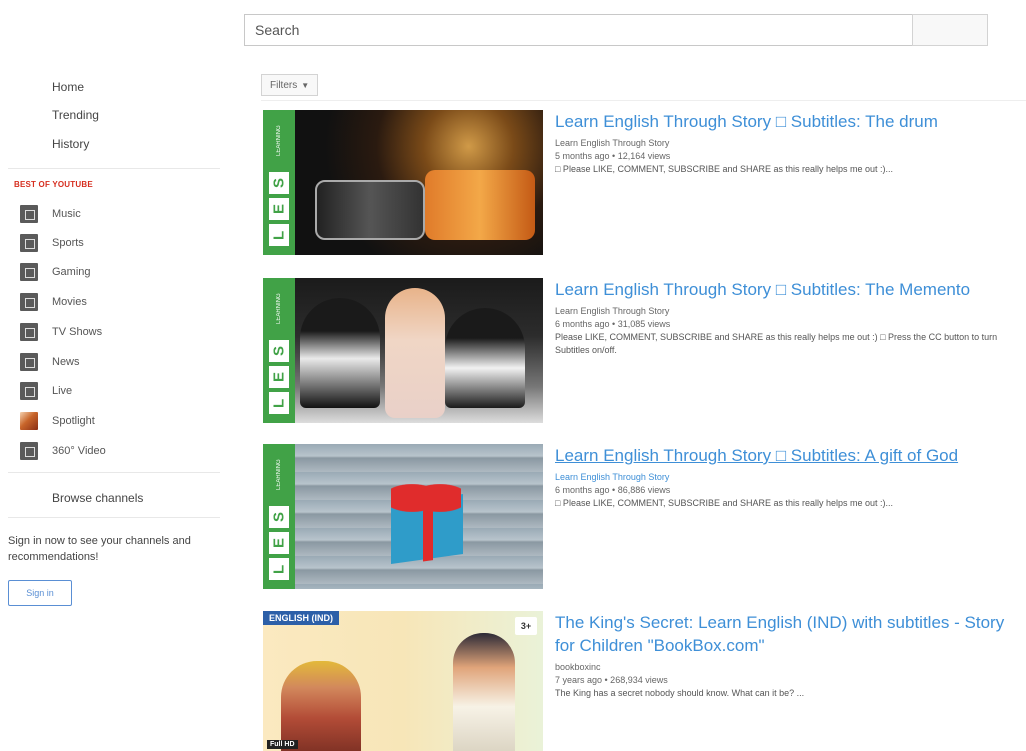 The width and height of the screenshot is (1026, 751). I want to click on search-bar, so click(616, 30).